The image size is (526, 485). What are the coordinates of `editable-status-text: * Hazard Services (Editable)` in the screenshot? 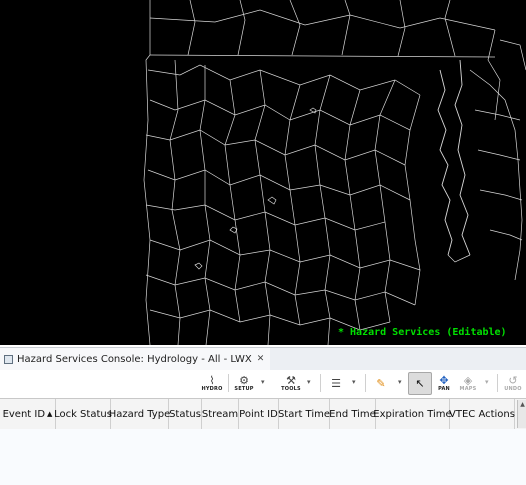 It's located at (422, 332).